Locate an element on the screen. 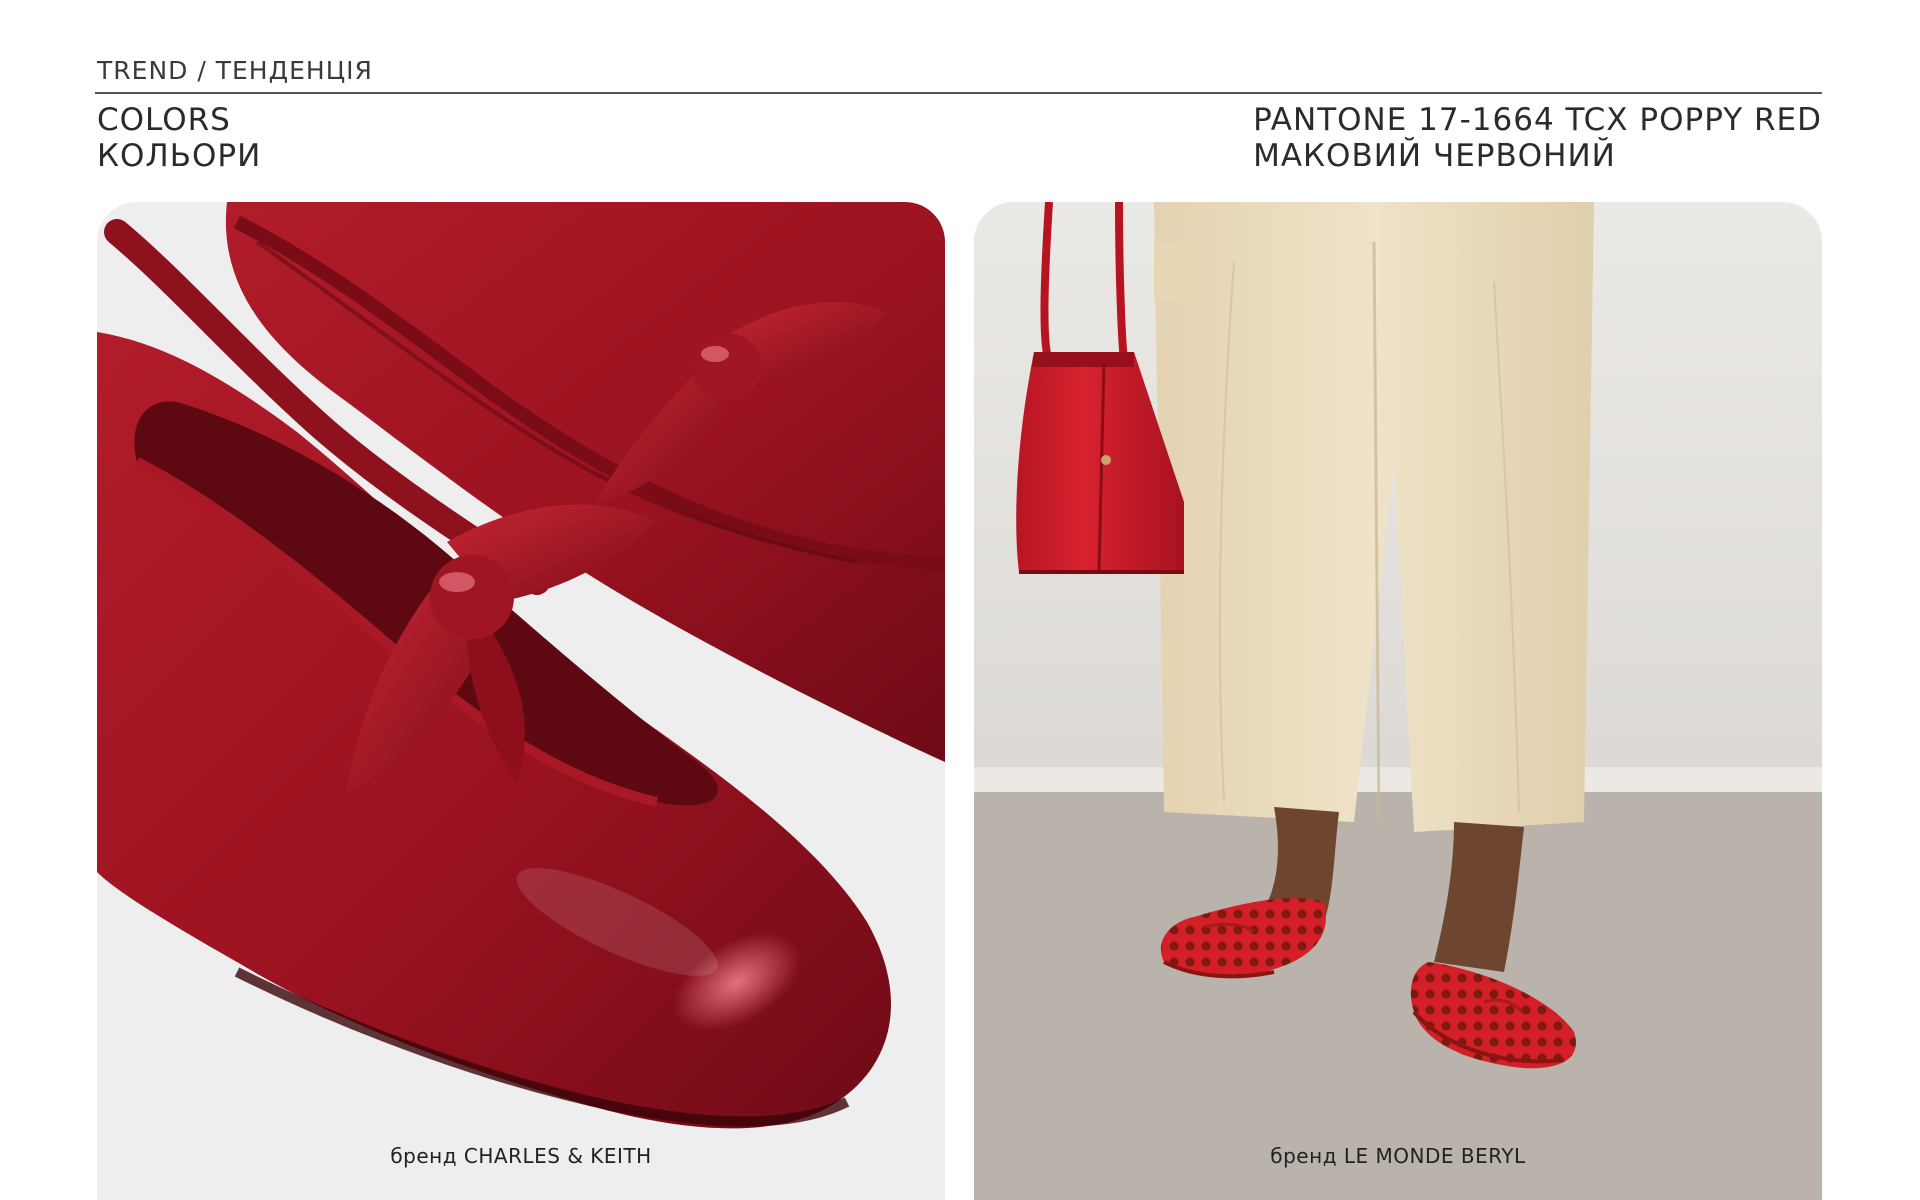 The image size is (1920, 1200). breadcrumb: TREND / ТЕНДЕНЦІЯ is located at coordinates (235, 70).